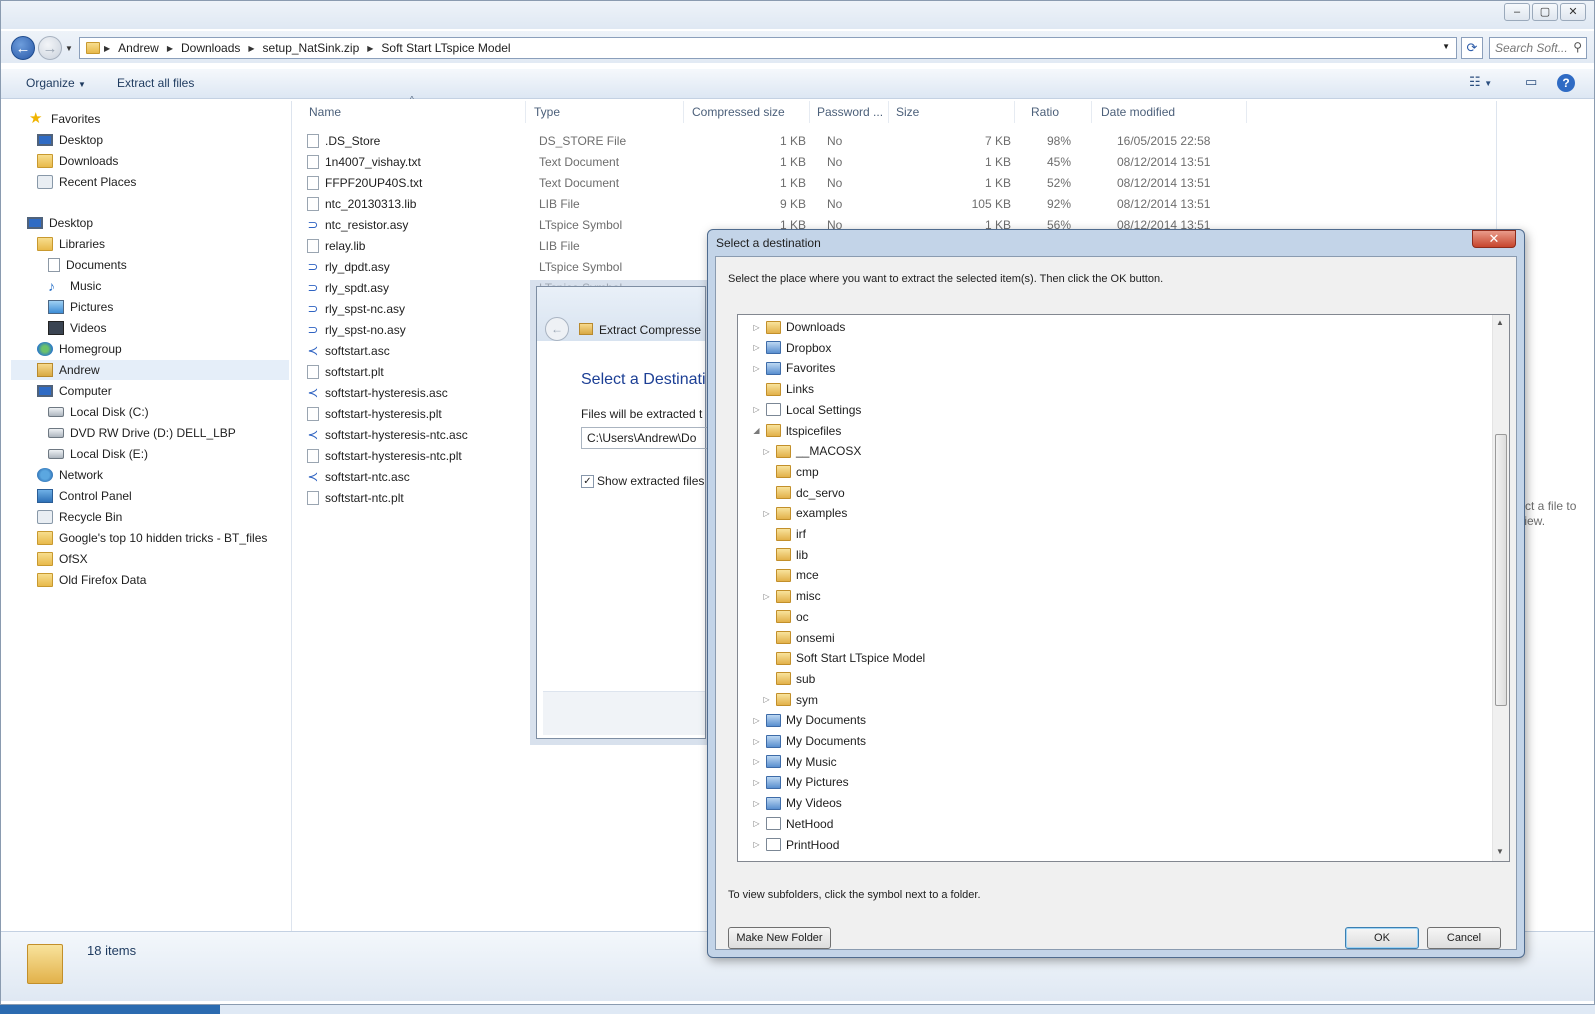 The height and width of the screenshot is (1014, 1595). Describe the element at coordinates (795, 845) in the screenshot. I see `tree-folder: ▷ PrintHood` at that location.